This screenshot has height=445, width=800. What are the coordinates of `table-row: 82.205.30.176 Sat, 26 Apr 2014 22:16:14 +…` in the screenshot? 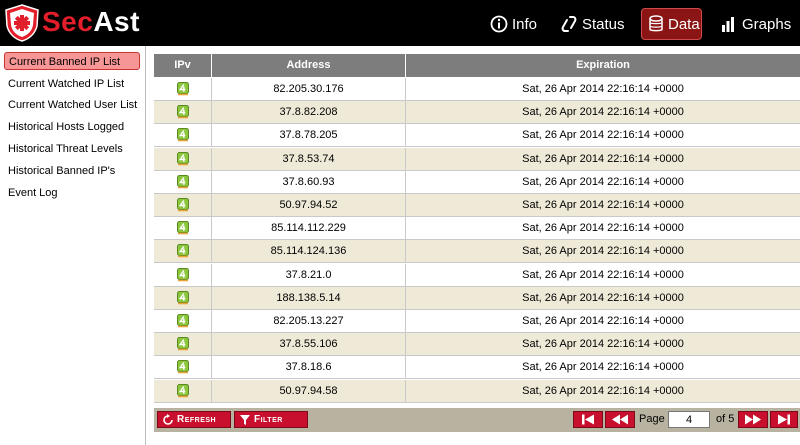 It's located at (477, 89).